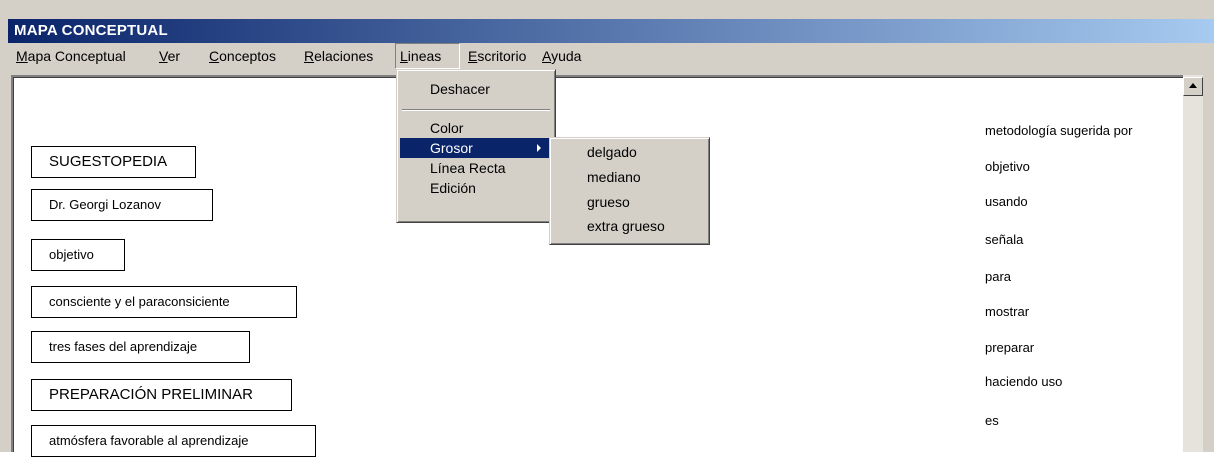 The image size is (1214, 457). I want to click on menu-escritorio: Escritorio, so click(497, 56).